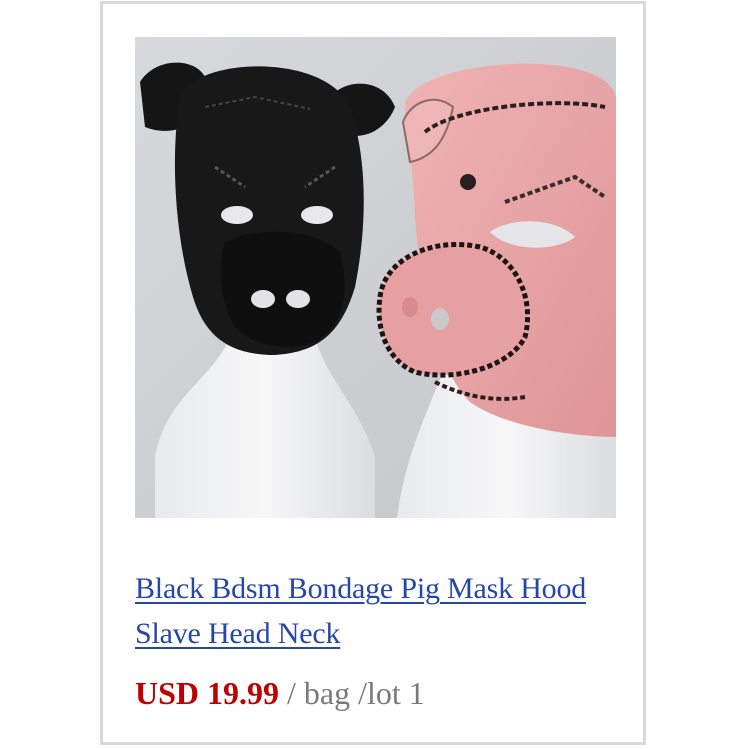  I want to click on black-right-eye-hole, so click(317, 215).